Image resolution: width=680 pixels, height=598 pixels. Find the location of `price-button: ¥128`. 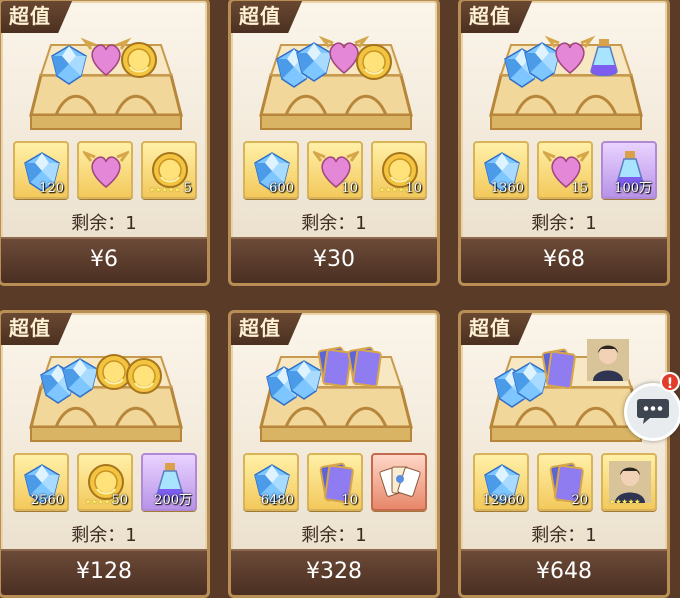

price-button: ¥128 is located at coordinates (104, 572).